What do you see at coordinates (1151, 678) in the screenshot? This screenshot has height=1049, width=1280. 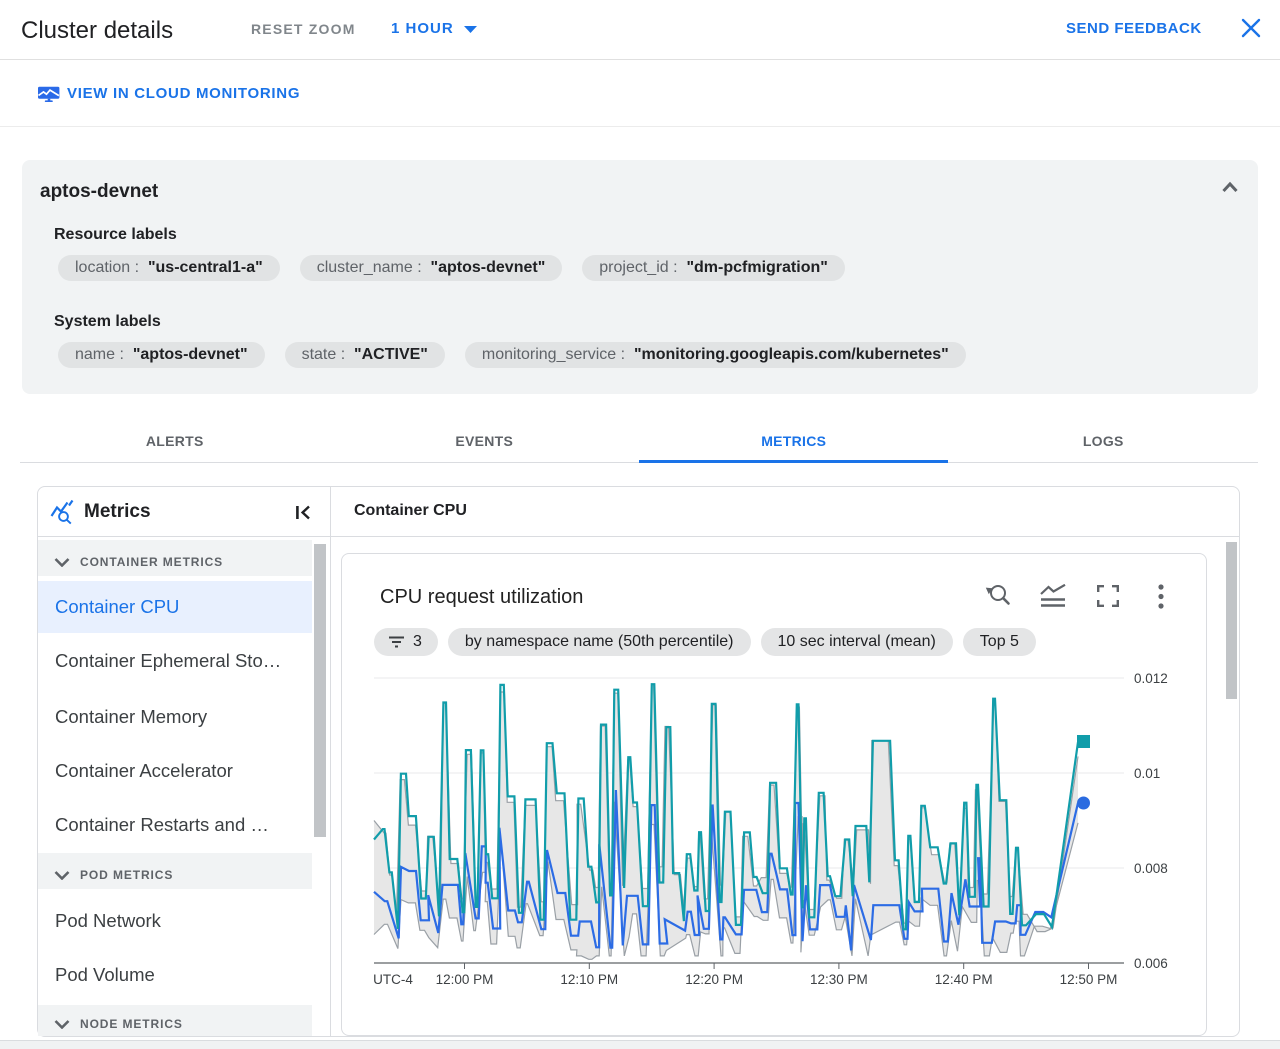 I see `svg-text: 0.012` at bounding box center [1151, 678].